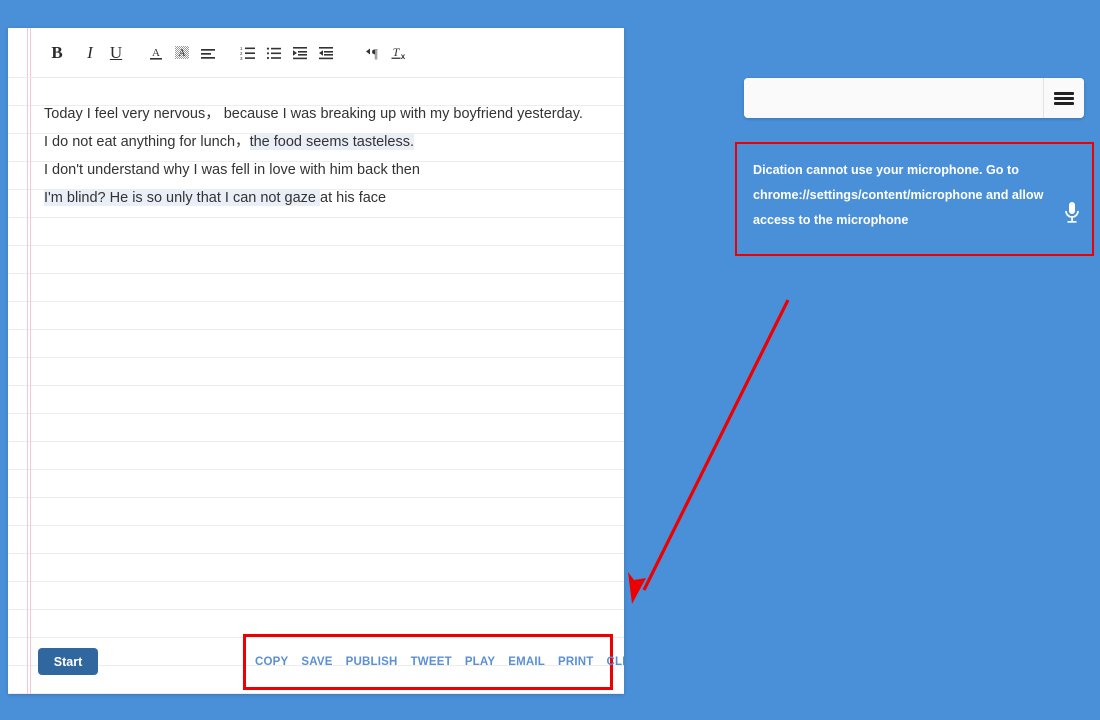 The image size is (1100, 720). What do you see at coordinates (324, 89) in the screenshot?
I see `doc-line-blank` at bounding box center [324, 89].